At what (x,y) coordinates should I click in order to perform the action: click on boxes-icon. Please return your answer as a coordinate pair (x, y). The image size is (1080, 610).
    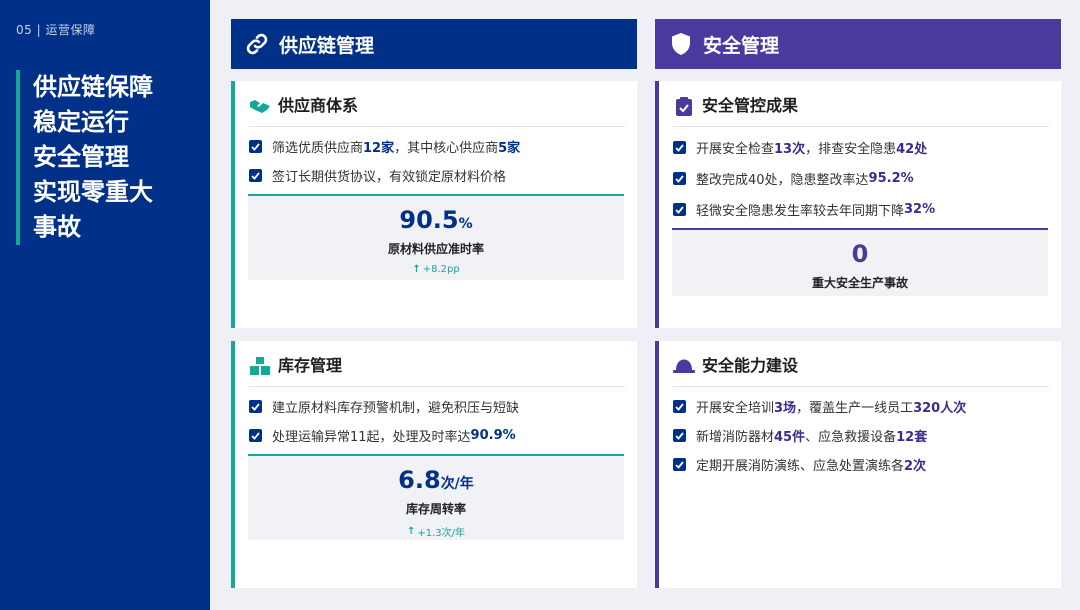
    Looking at the image, I should click on (260, 366).